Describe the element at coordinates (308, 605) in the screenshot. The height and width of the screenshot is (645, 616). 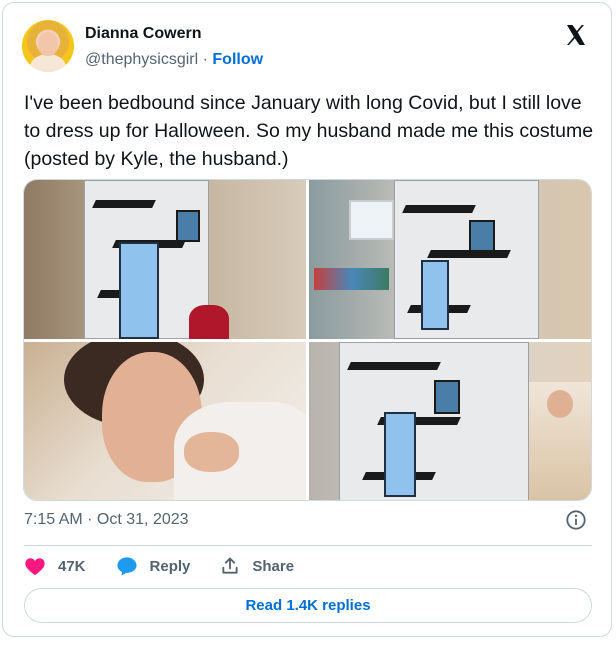
I see `read-replies-button: Read 1.4K replies` at that location.